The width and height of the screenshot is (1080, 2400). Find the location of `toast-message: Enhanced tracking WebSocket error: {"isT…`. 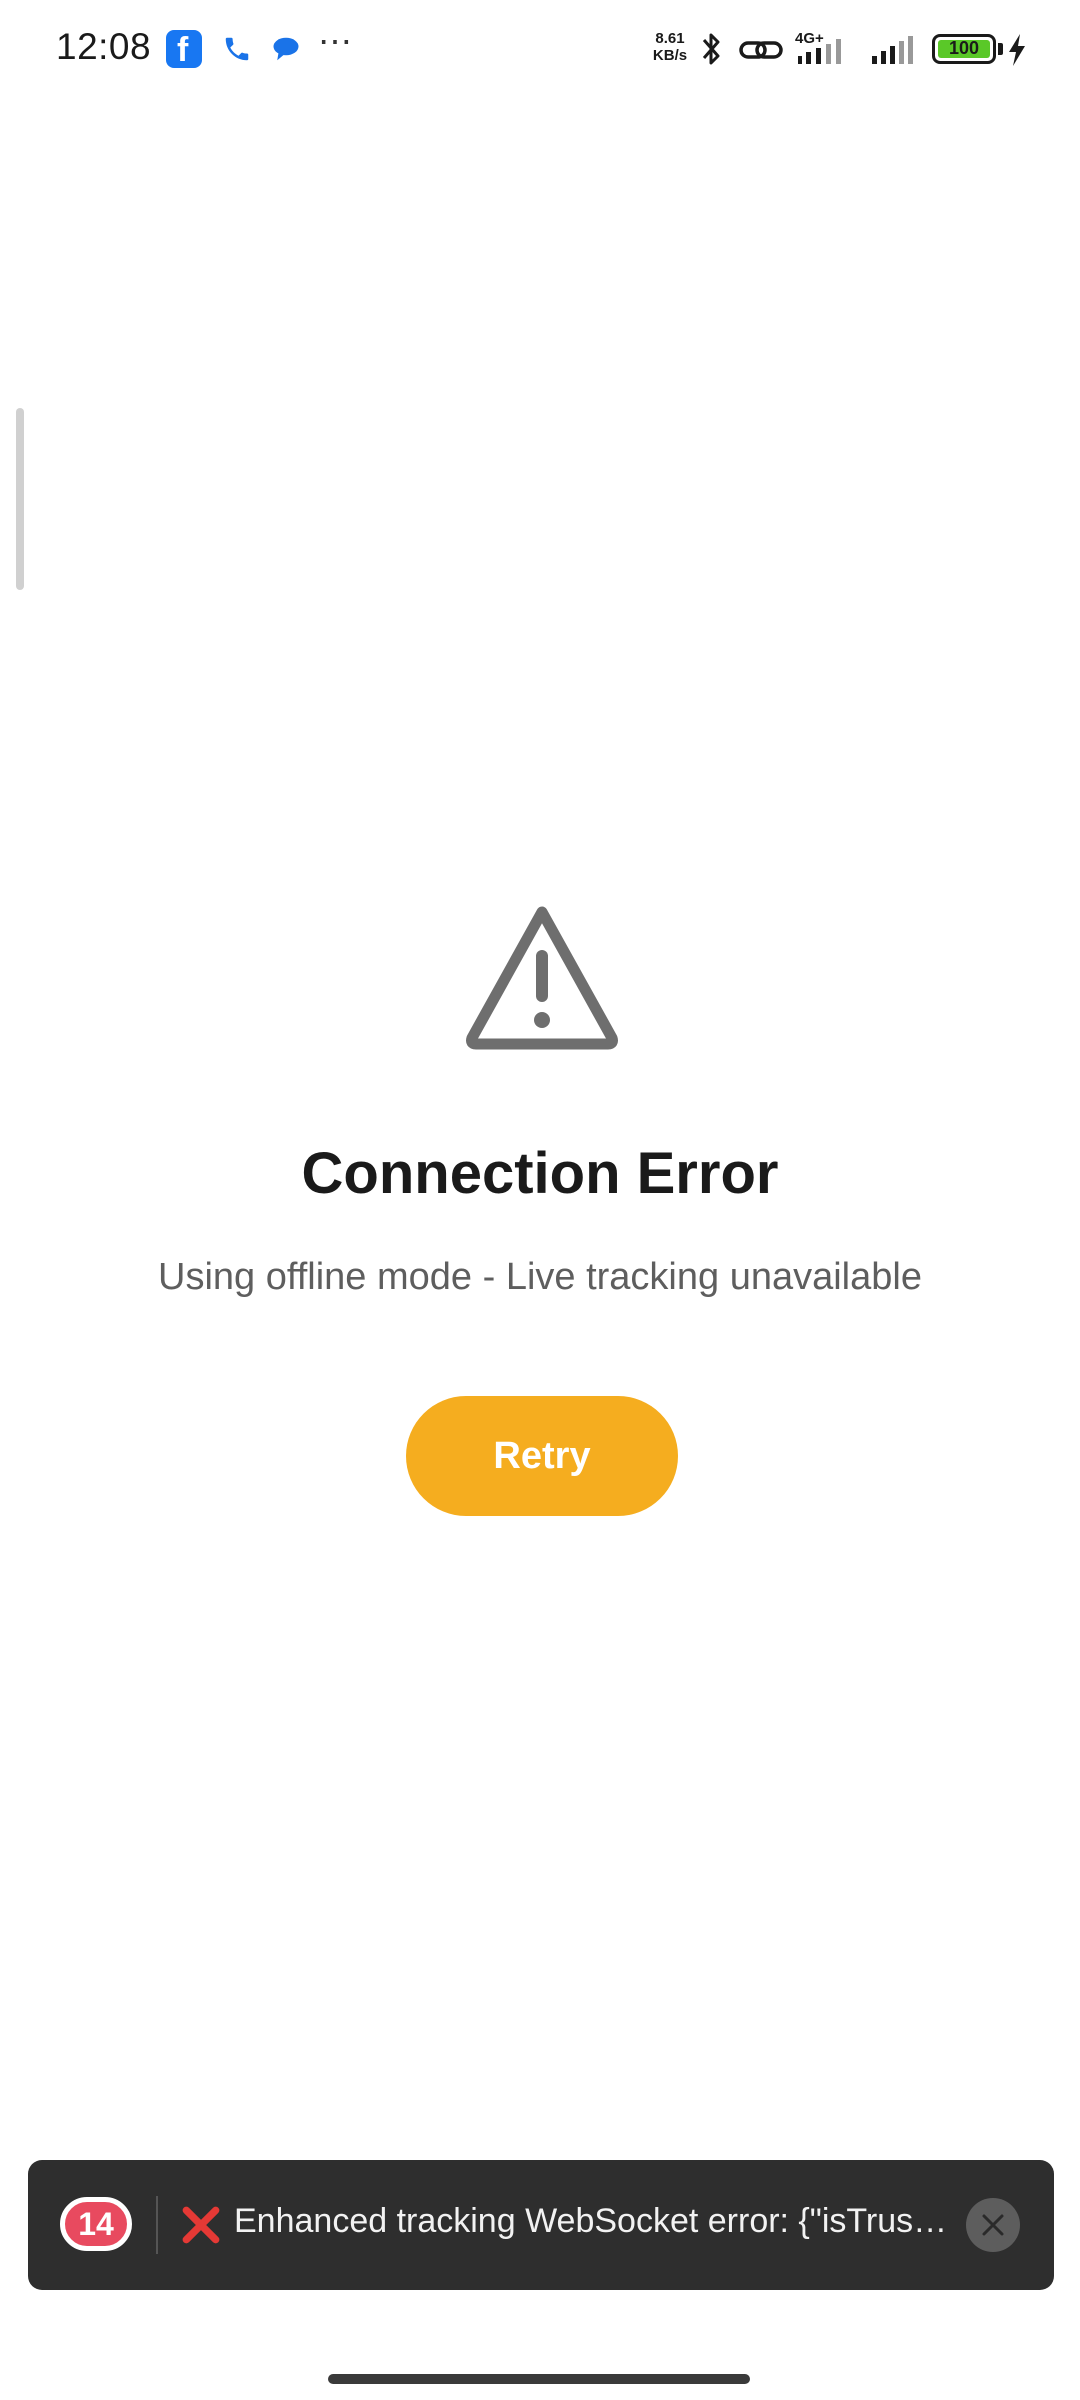

toast-message: Enhanced tracking WebSocket error: {"isT… is located at coordinates (591, 2221).